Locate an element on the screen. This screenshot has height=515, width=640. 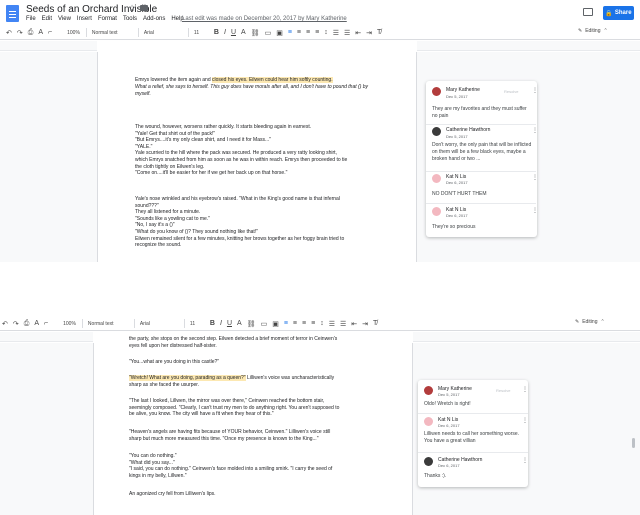
scrollbar-thumb is located at coordinates (633, 443).